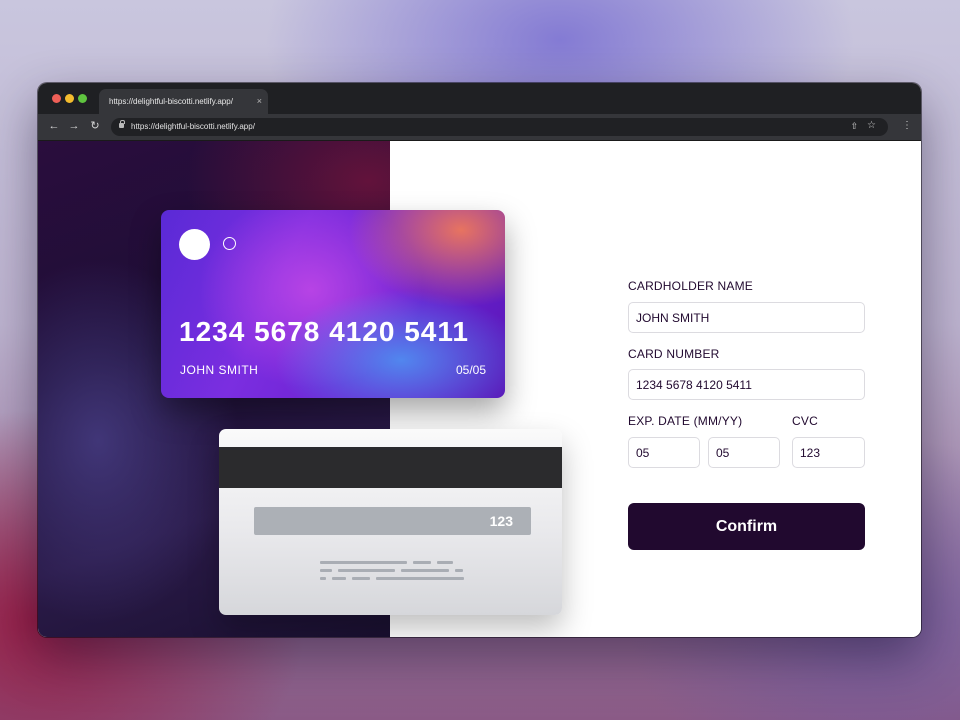 Image resolution: width=960 pixels, height=720 pixels. Describe the element at coordinates (324, 331) in the screenshot. I see `card-number-display: 1234 5678 4120 5411` at that location.